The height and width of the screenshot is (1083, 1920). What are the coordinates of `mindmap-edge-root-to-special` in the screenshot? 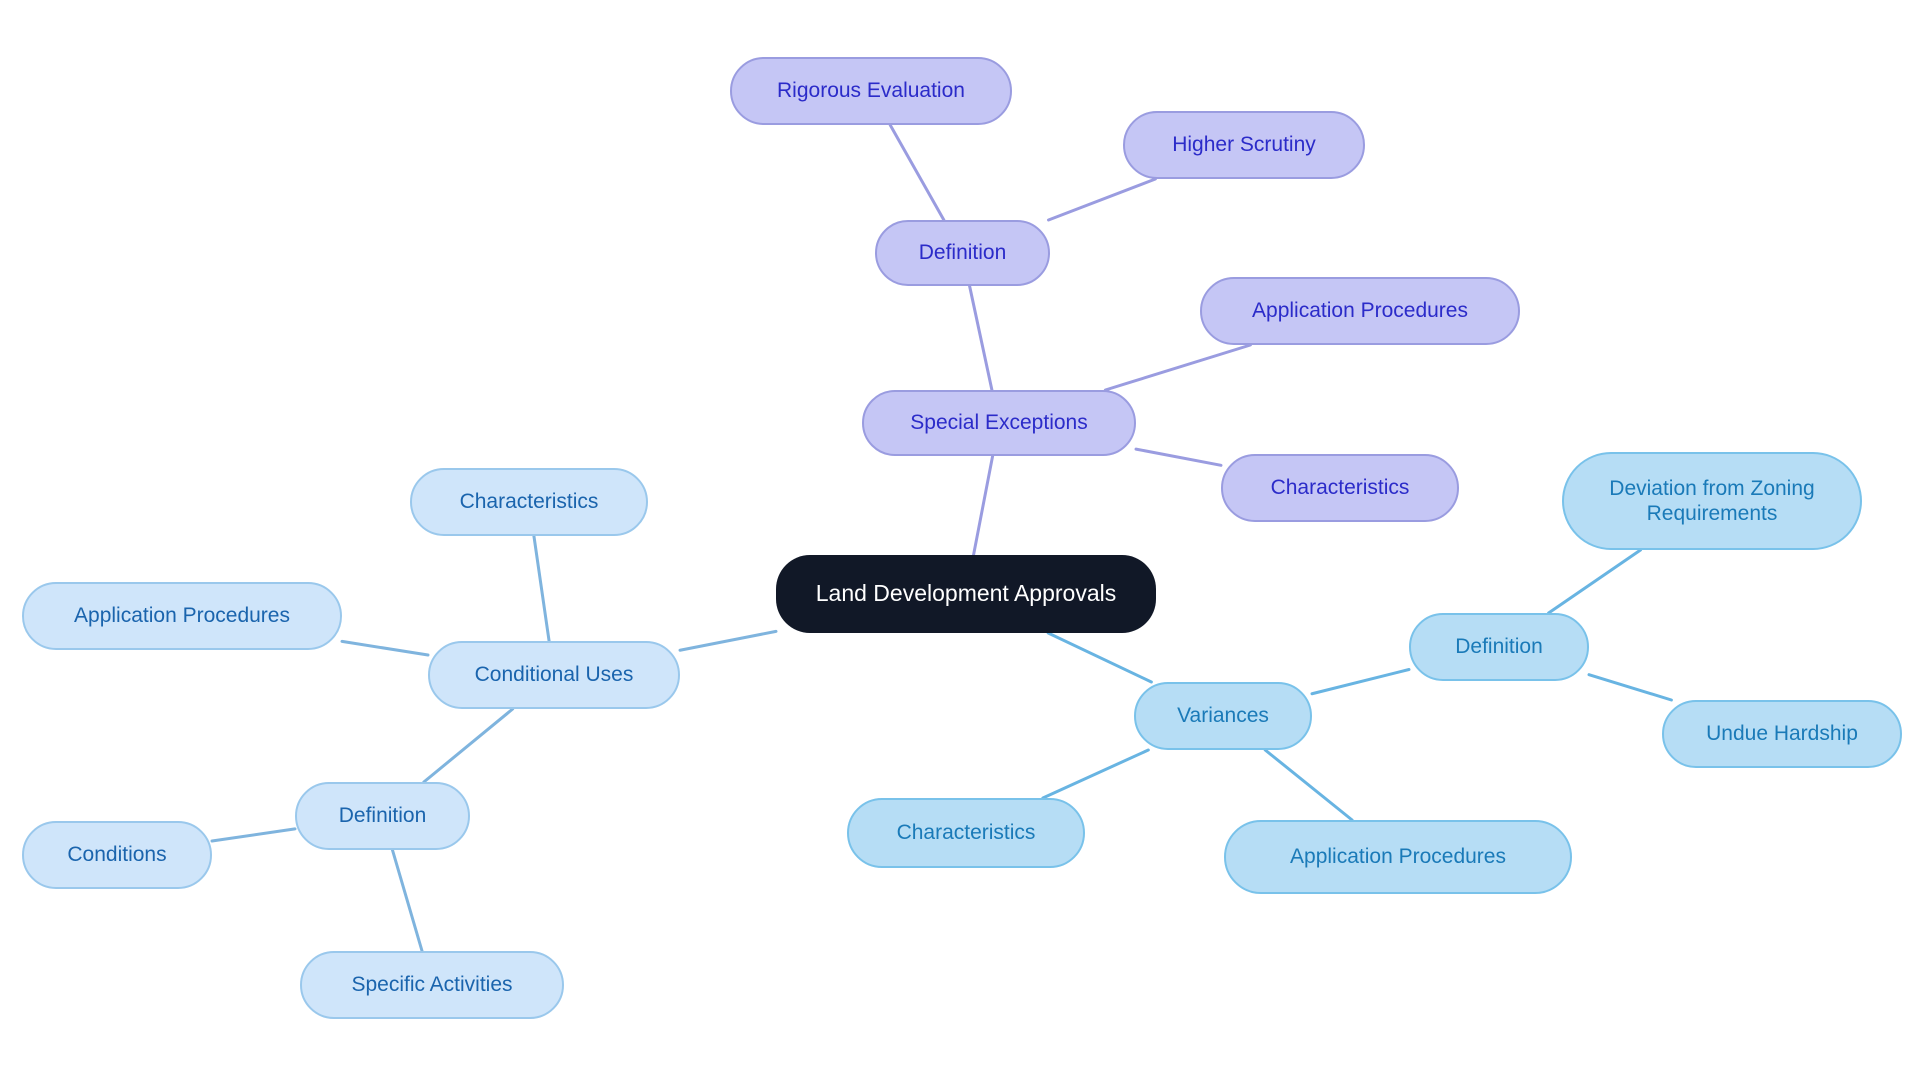 It's located at (983, 505).